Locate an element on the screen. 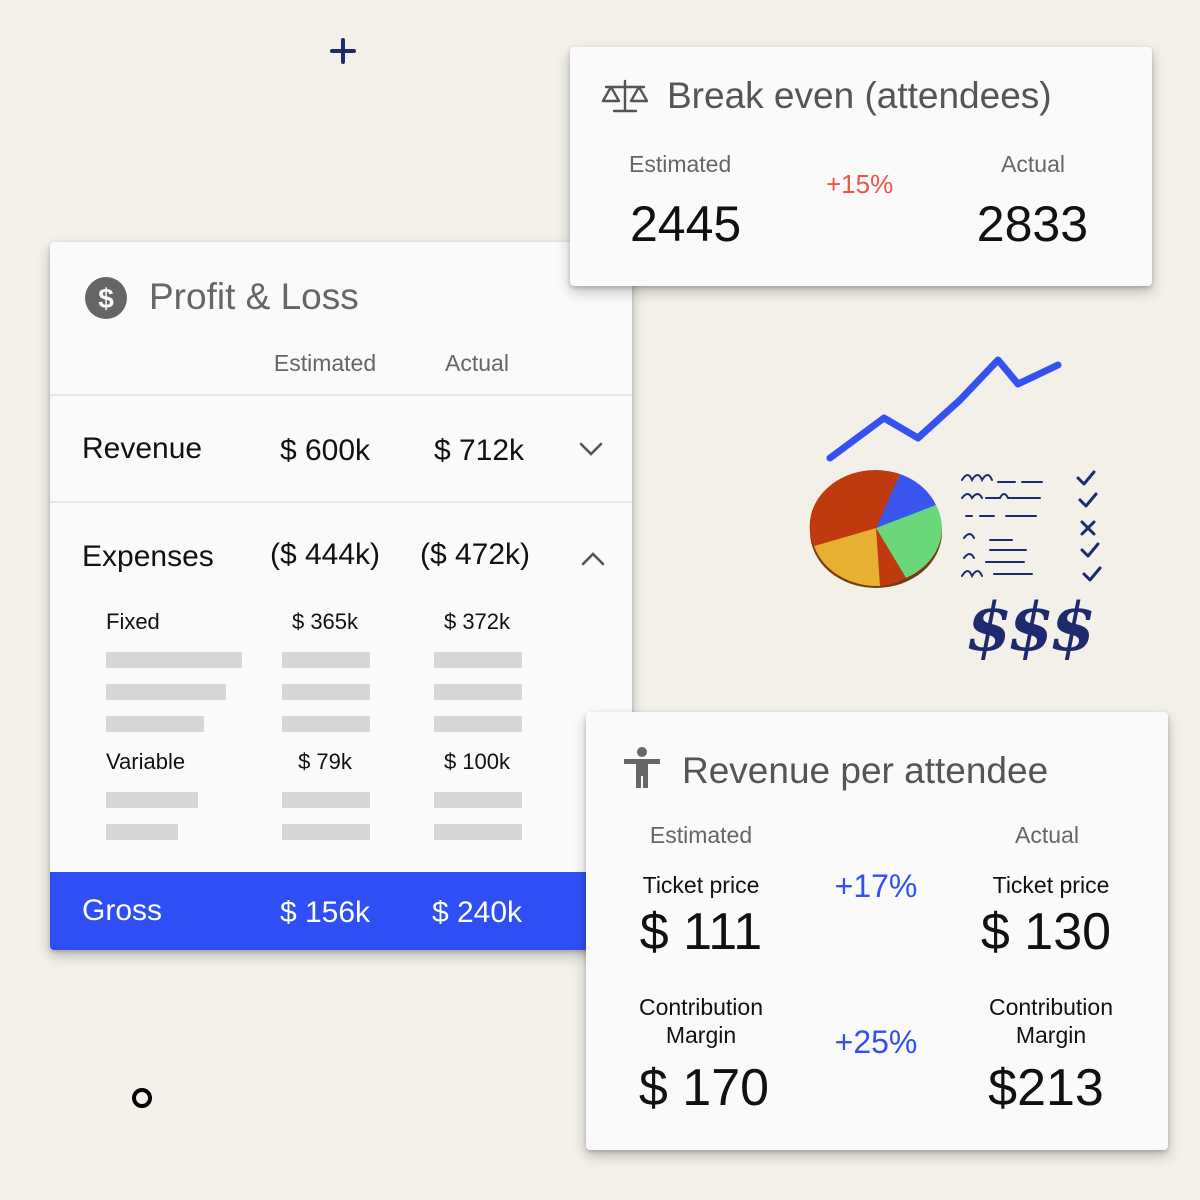 The width and height of the screenshot is (1200, 1200). checklist-icon is located at coordinates (1089, 526).